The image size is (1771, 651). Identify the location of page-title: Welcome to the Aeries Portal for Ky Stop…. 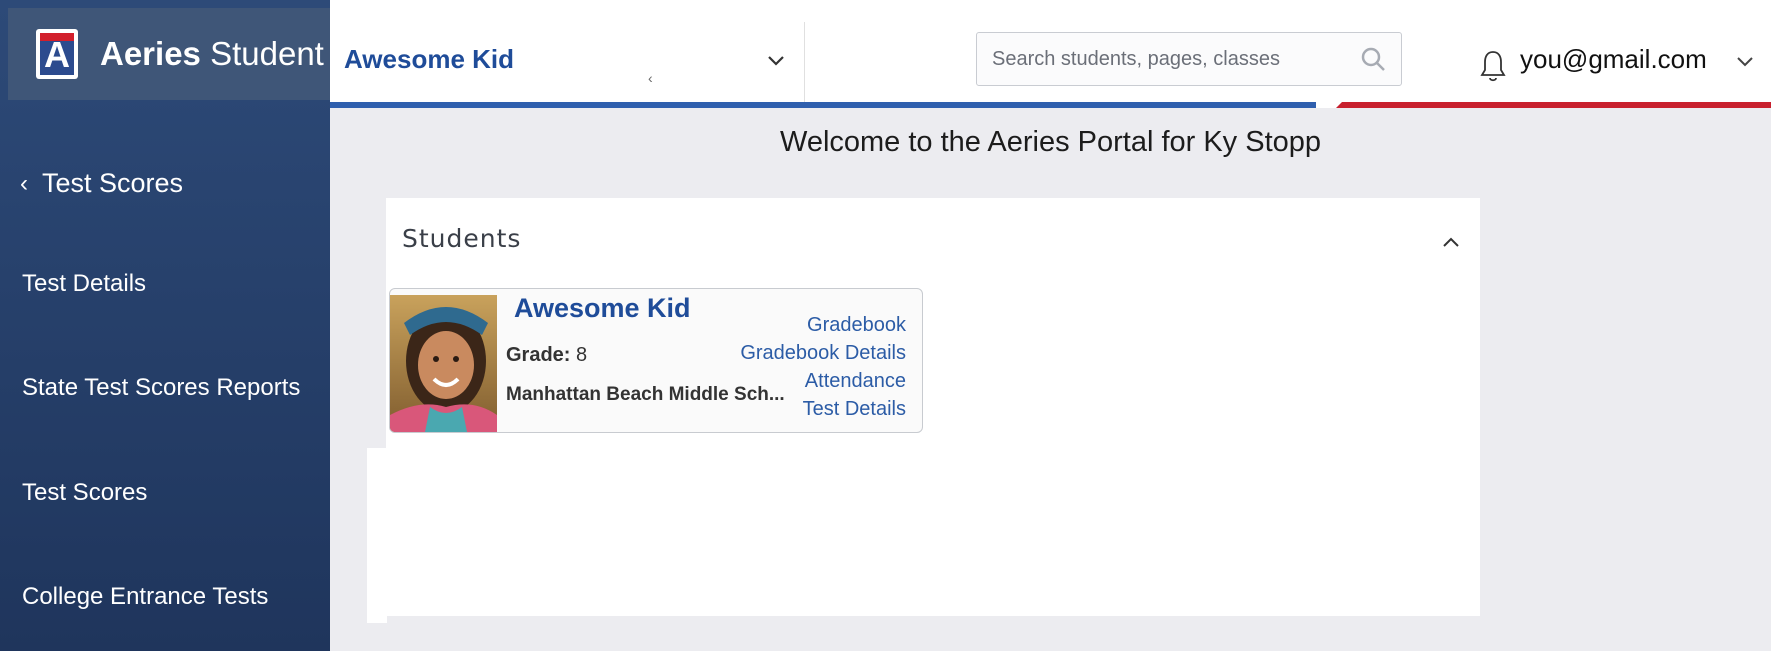
(1050, 142).